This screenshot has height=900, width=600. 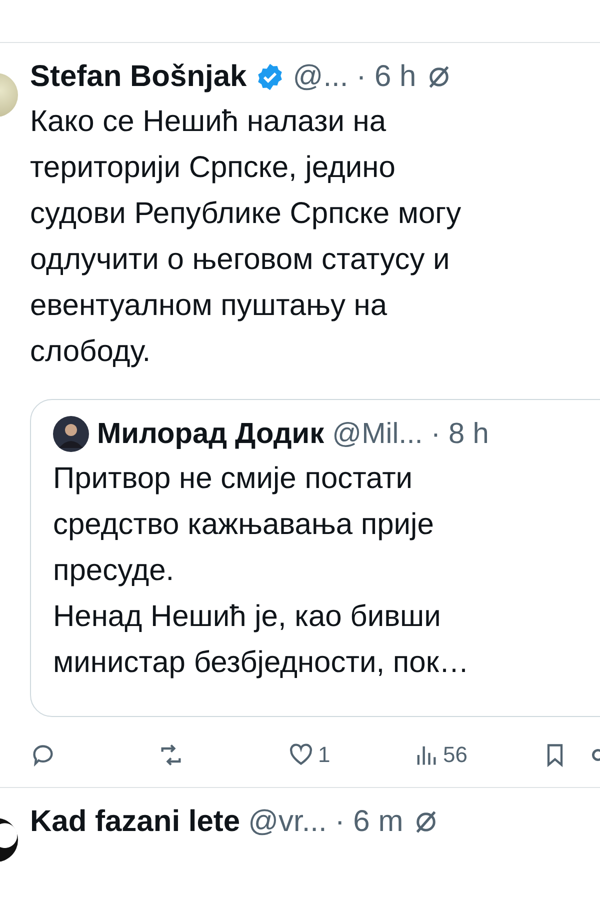 What do you see at coordinates (459, 434) in the screenshot?
I see `post-time: · 8 h` at bounding box center [459, 434].